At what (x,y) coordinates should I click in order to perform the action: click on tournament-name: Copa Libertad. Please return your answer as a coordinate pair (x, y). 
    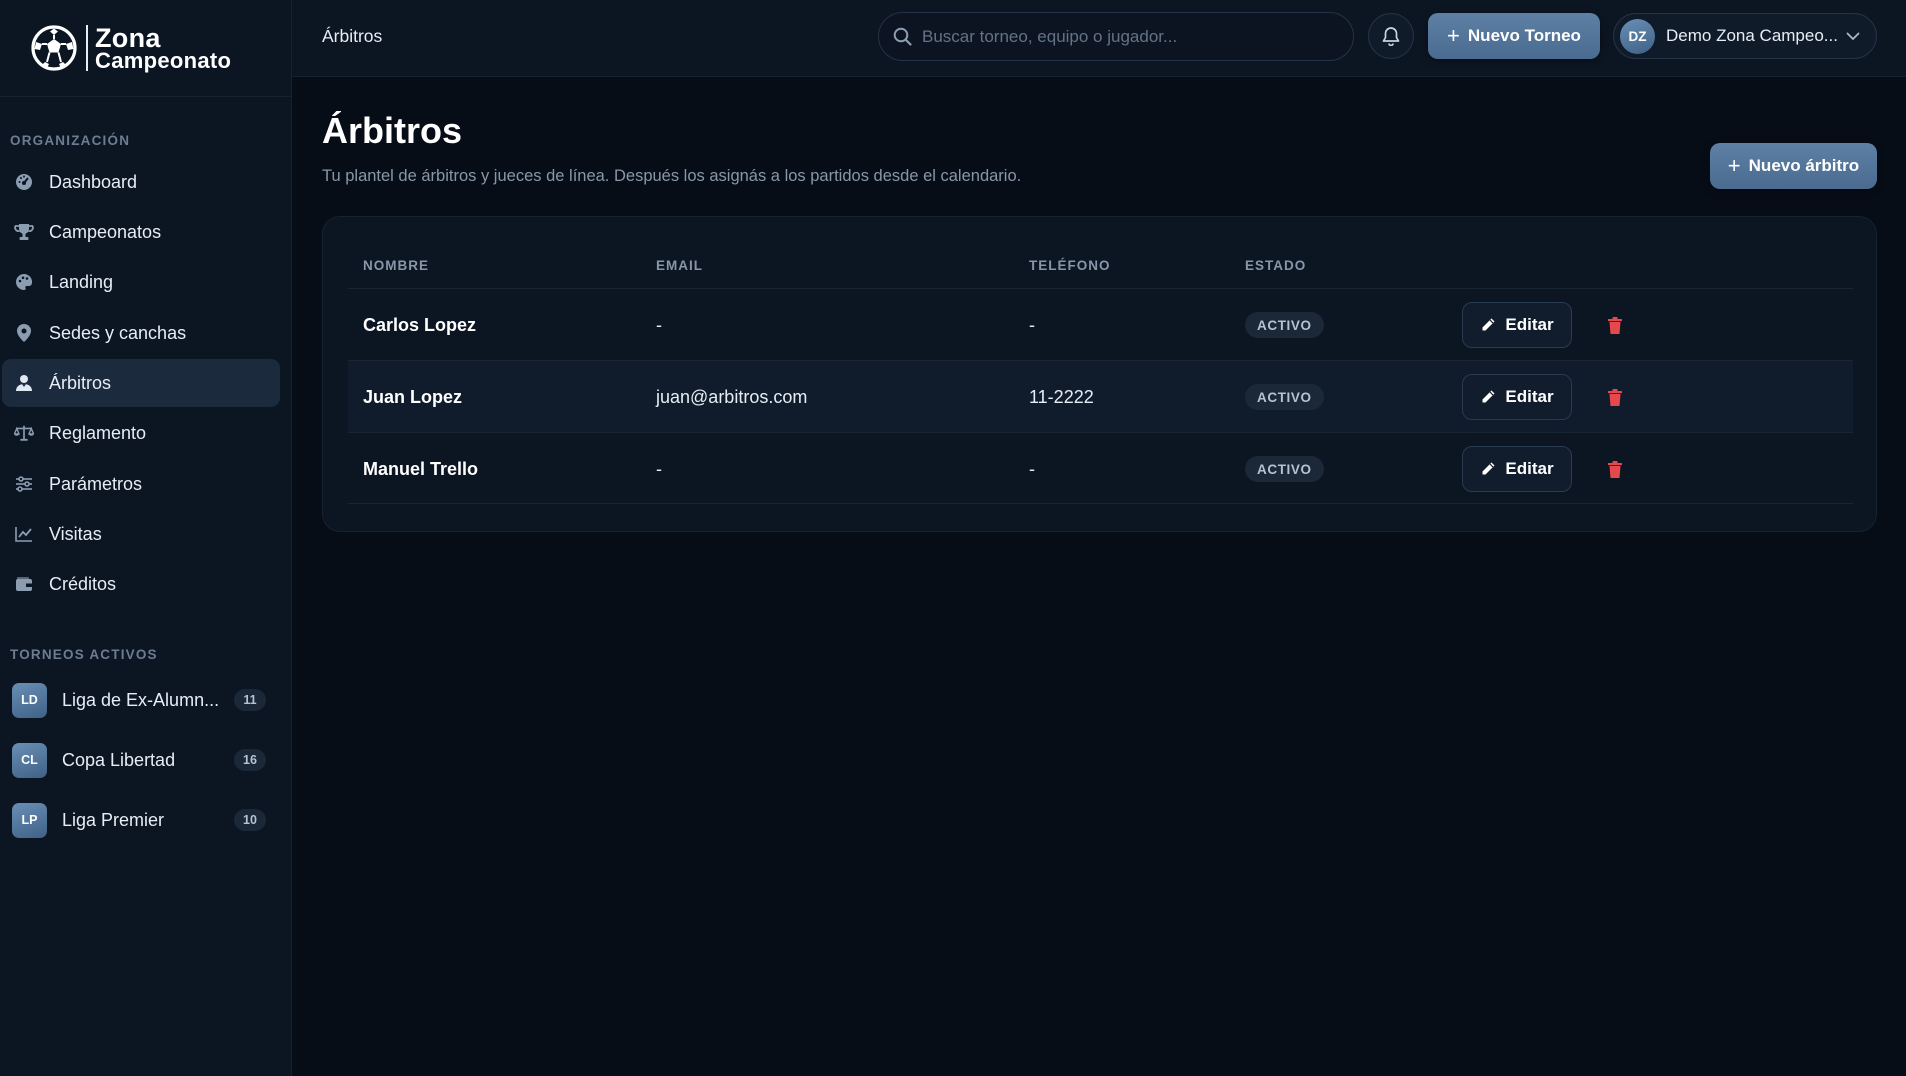
    Looking at the image, I should click on (119, 759).